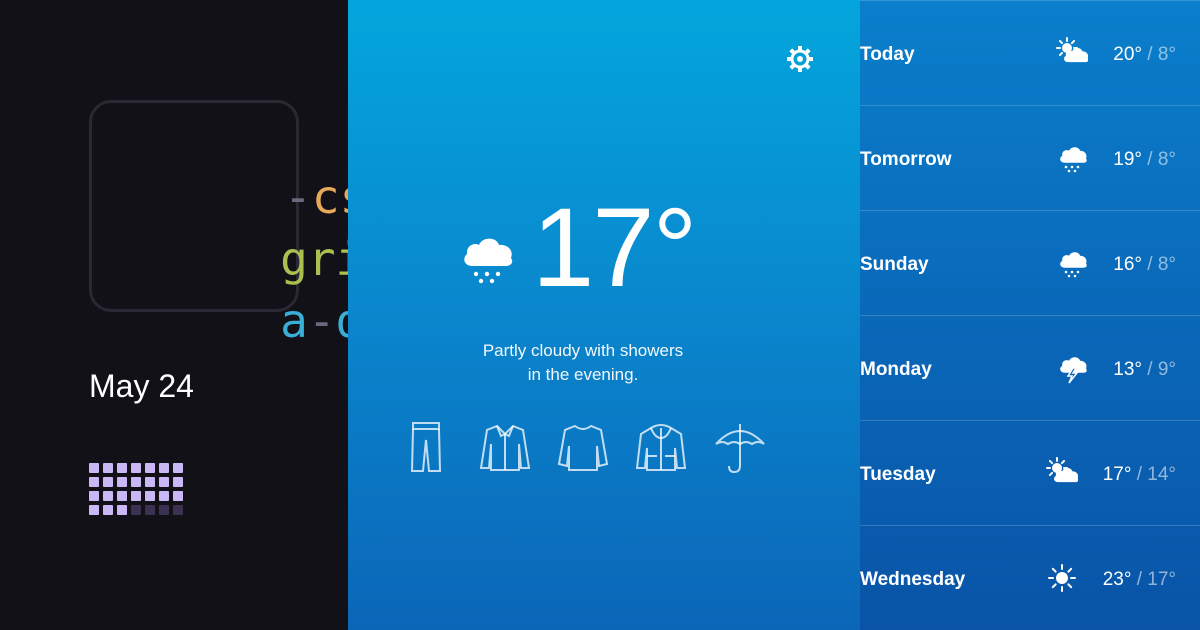 The image size is (1200, 630). What do you see at coordinates (1127, 159) in the screenshot?
I see `forecast-high: 19°` at bounding box center [1127, 159].